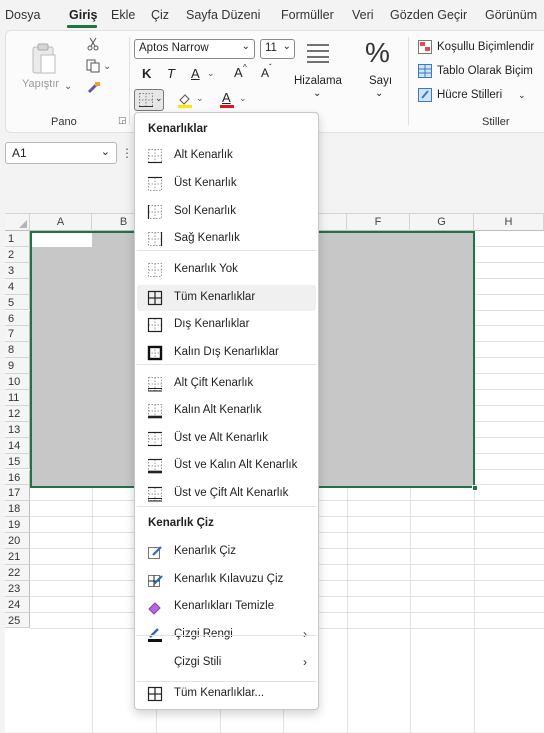 Image resolution: width=544 pixels, height=733 pixels. Describe the element at coordinates (127, 153) in the screenshot. I see `more-options-icon: ⋮` at that location.